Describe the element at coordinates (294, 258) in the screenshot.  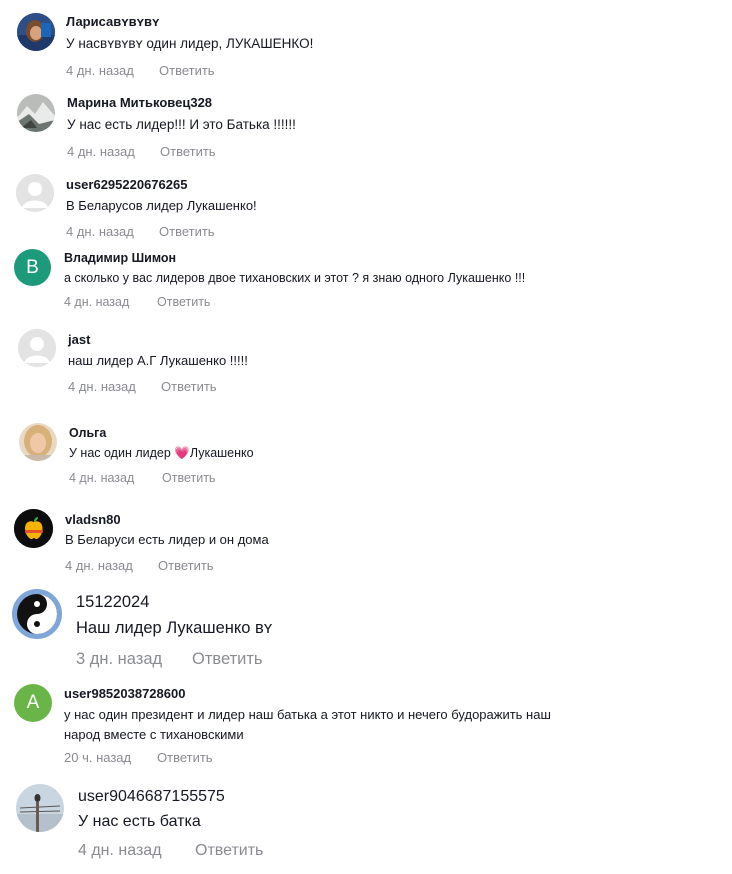
I see `comment-username: Владимир Шимон` at that location.